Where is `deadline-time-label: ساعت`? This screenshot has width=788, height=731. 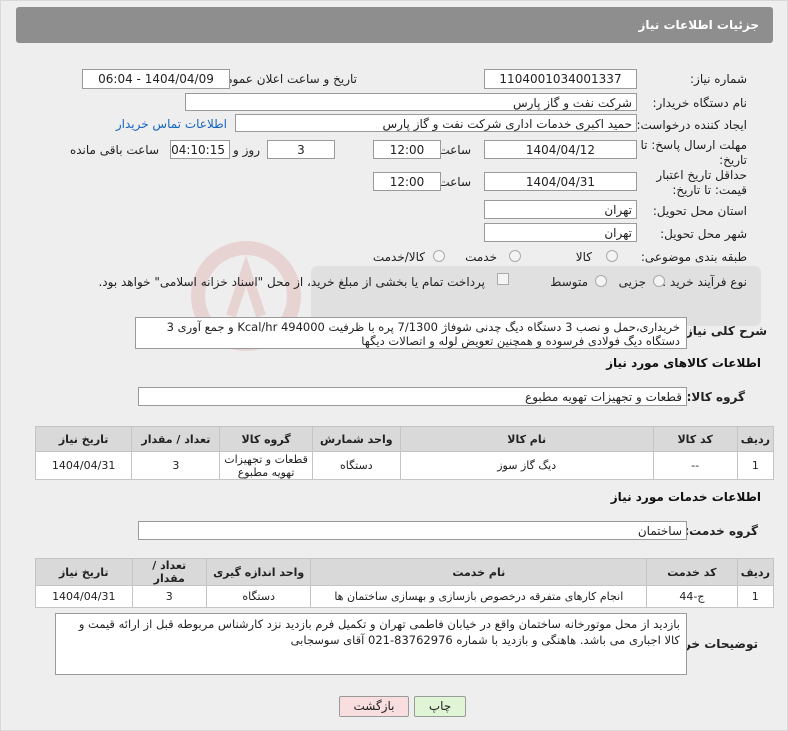
deadline-time-label: ساعت is located at coordinates (454, 150).